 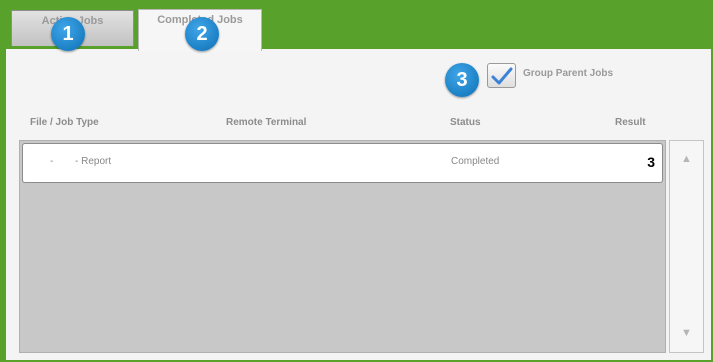 I want to click on column-header-status: Status, so click(x=465, y=122).